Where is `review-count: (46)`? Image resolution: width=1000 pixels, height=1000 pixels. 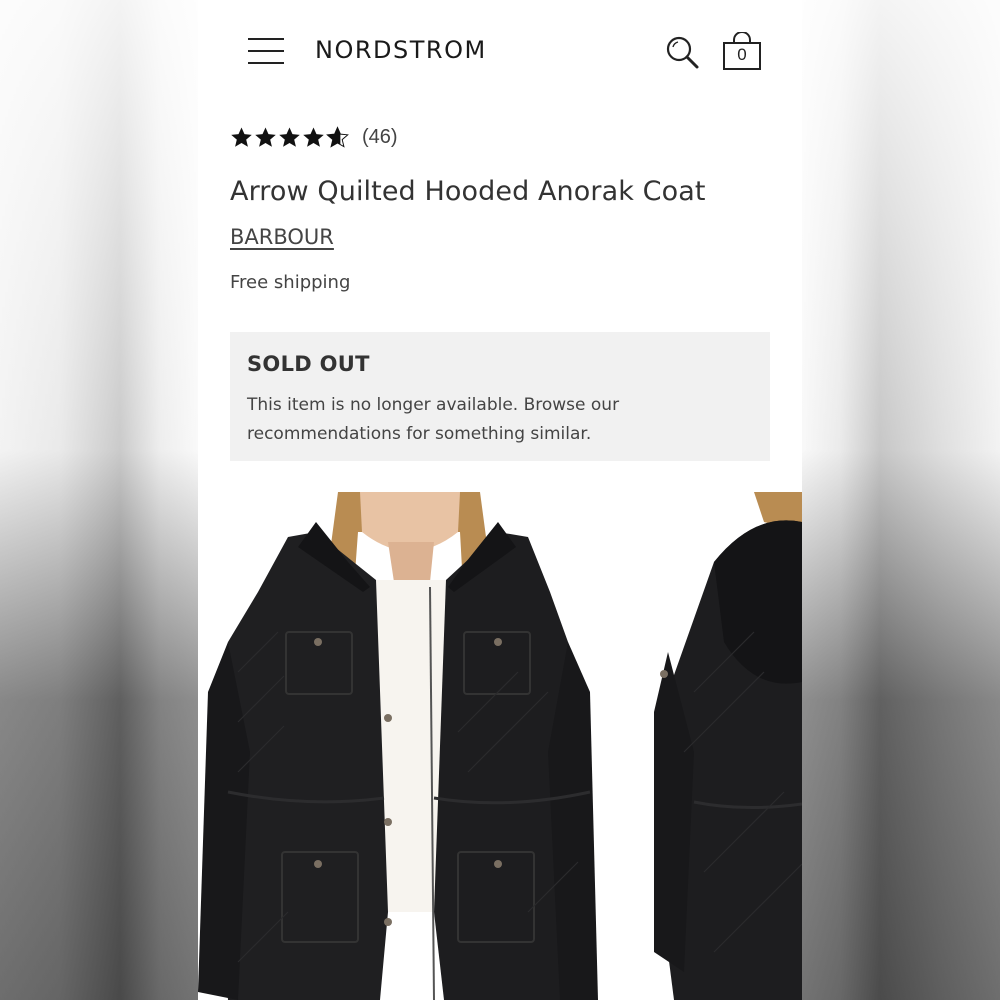 review-count: (46) is located at coordinates (380, 137).